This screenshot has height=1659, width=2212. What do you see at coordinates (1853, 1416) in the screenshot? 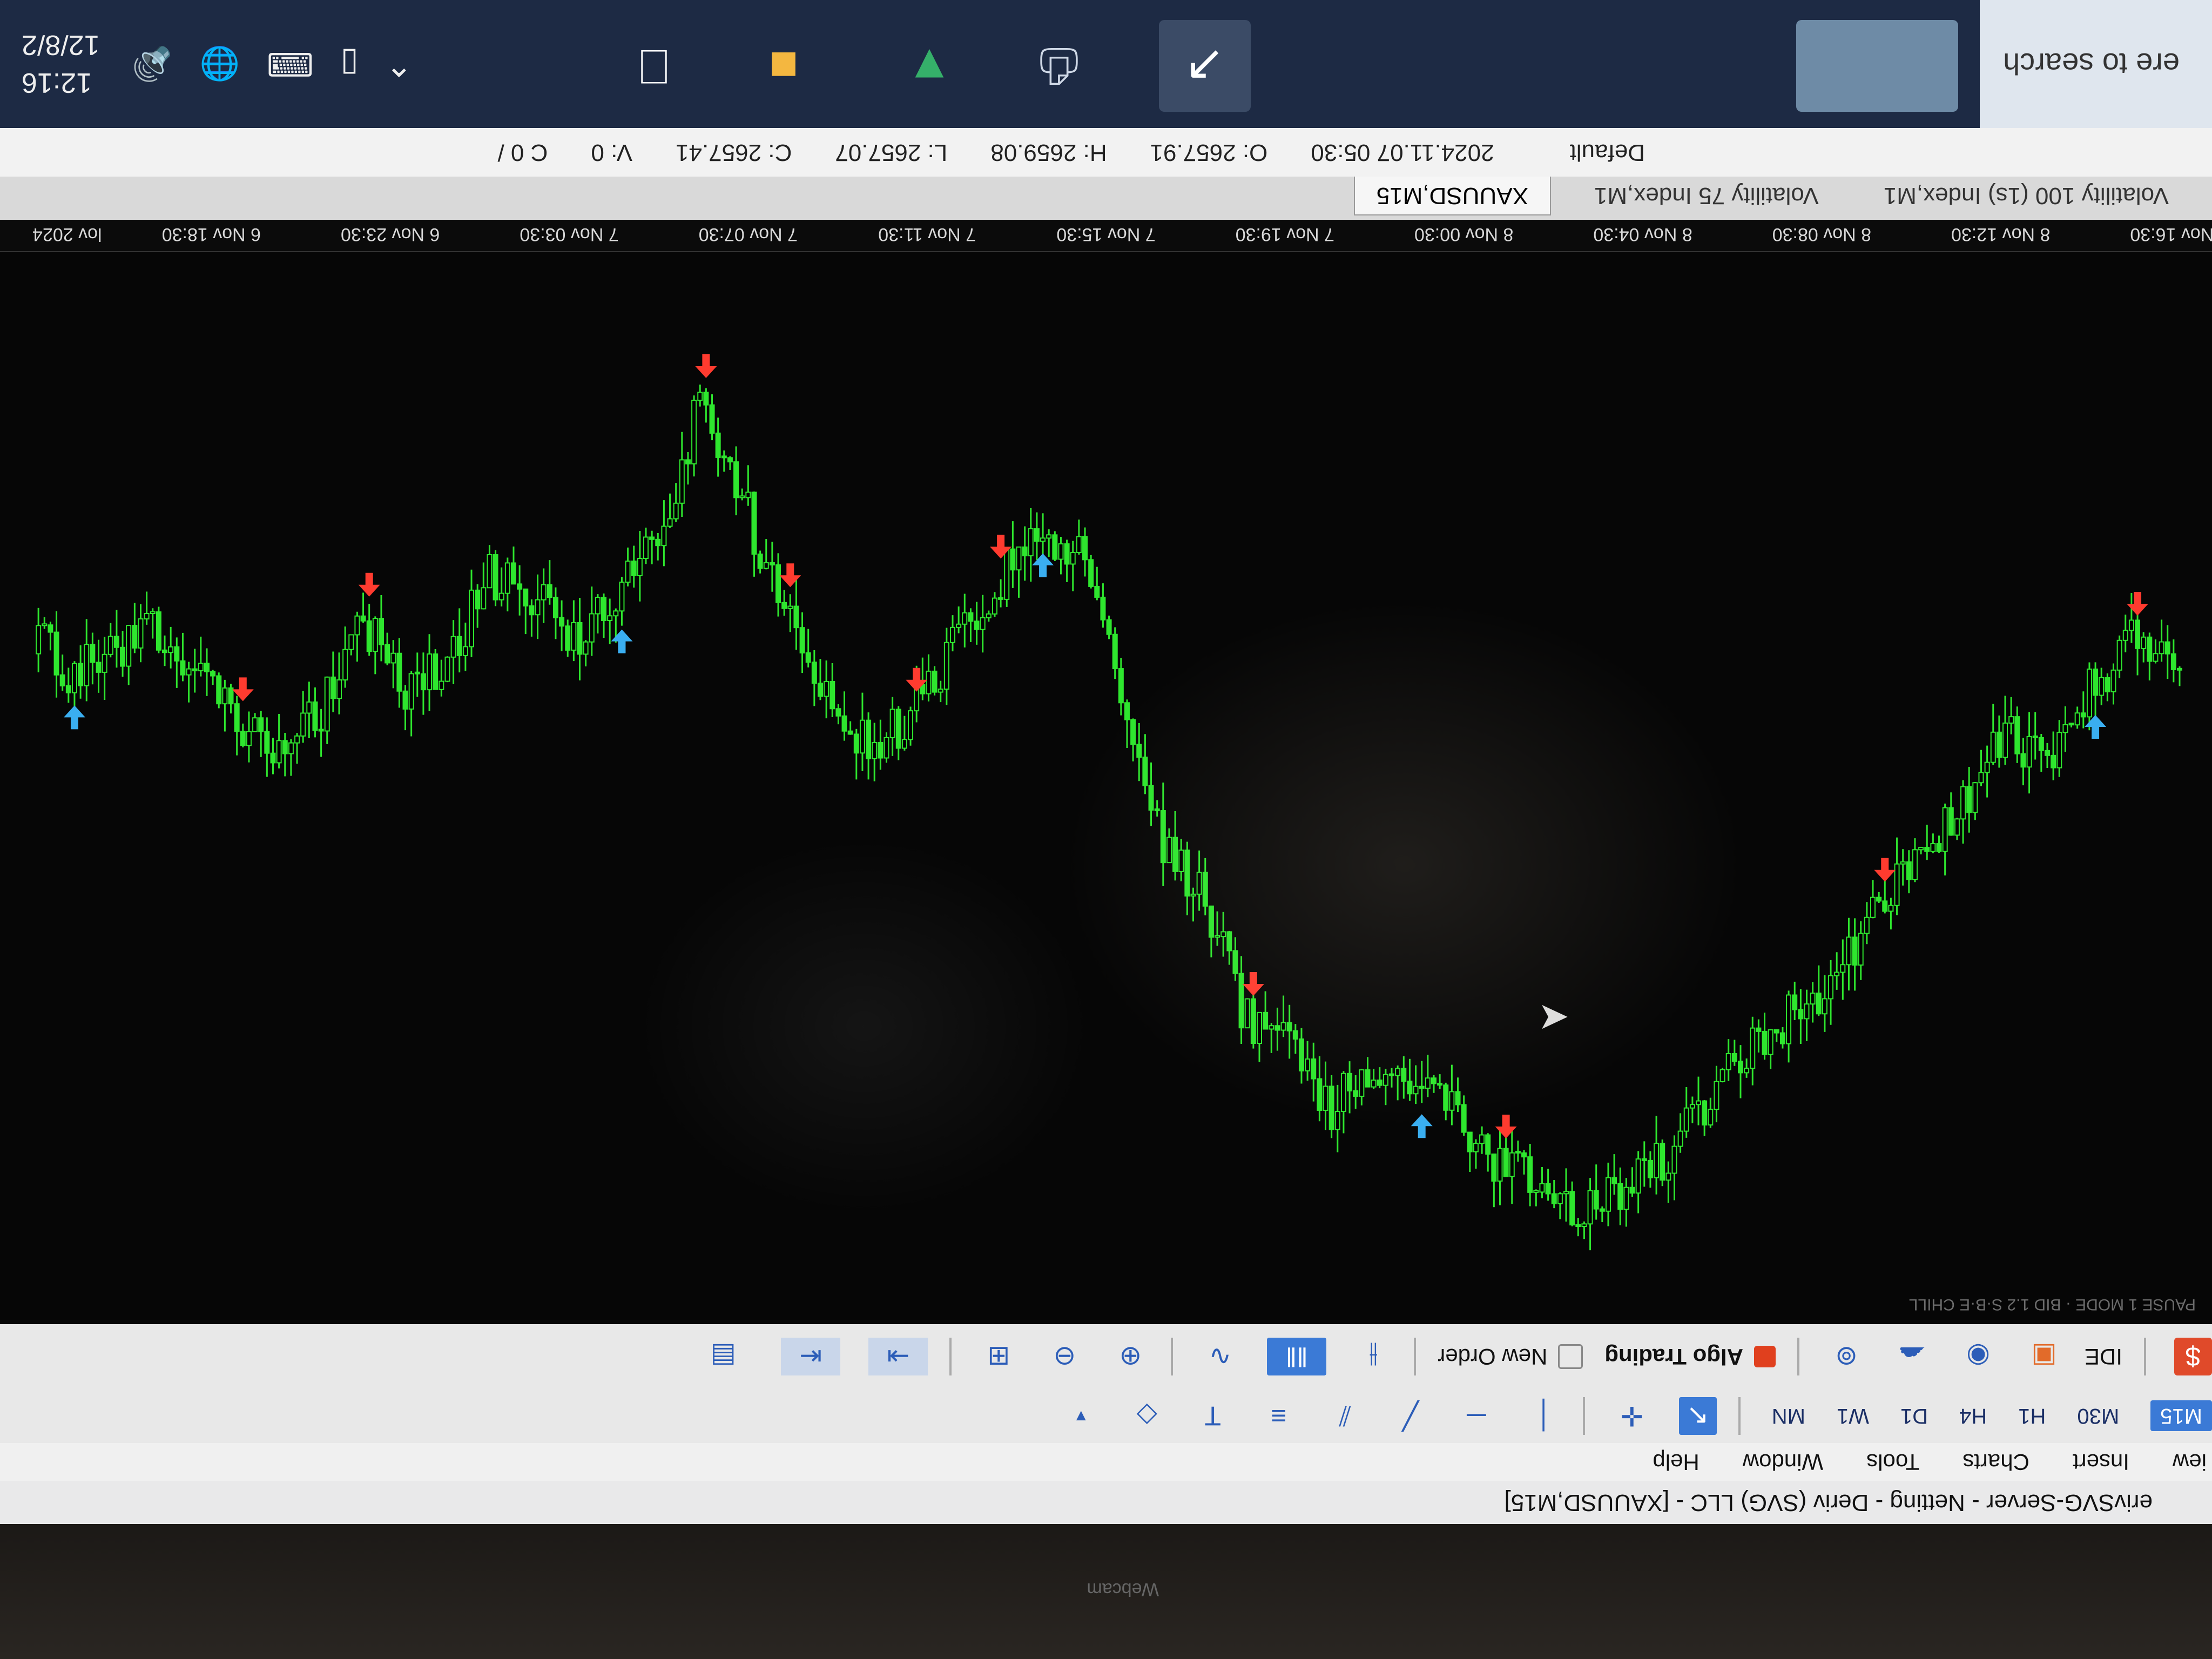
I see `tf-w1: W1` at bounding box center [1853, 1416].